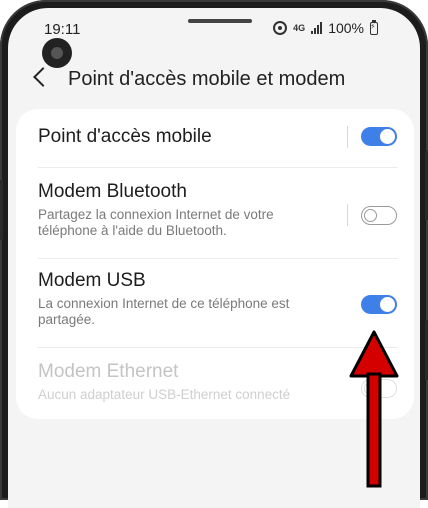  I want to click on usb-tethering-toggle, so click(379, 304).